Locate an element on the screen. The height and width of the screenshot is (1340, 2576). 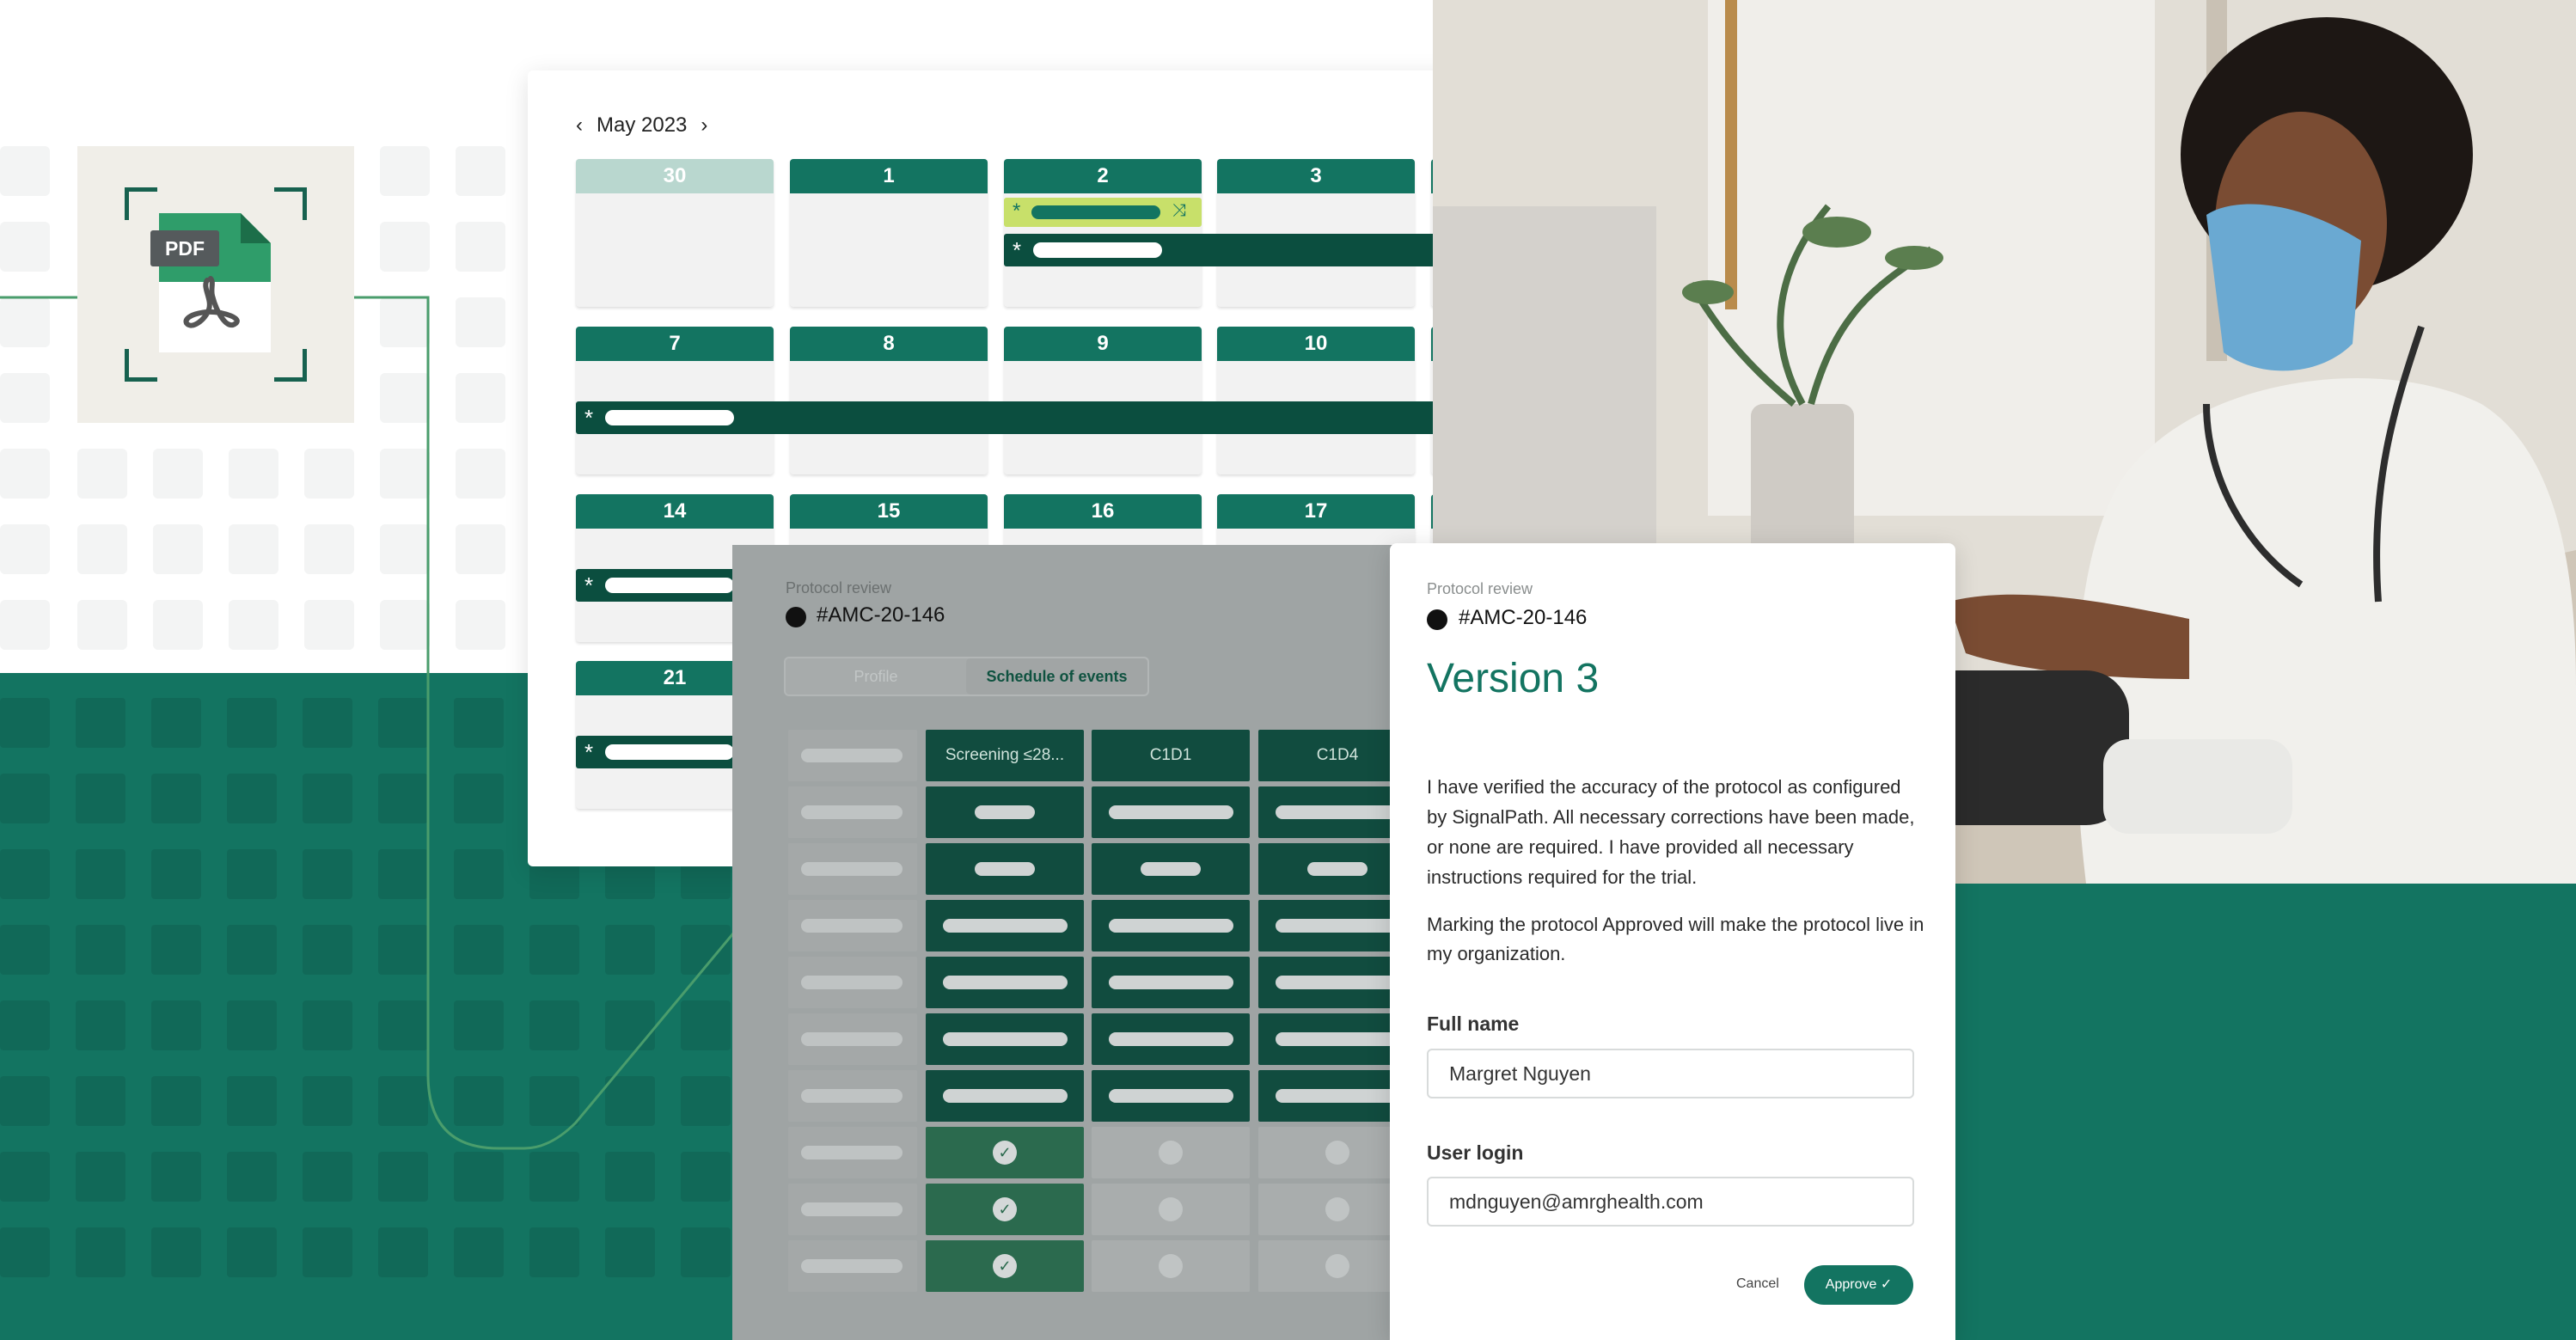
frame-corner-tr is located at coordinates (290, 204).